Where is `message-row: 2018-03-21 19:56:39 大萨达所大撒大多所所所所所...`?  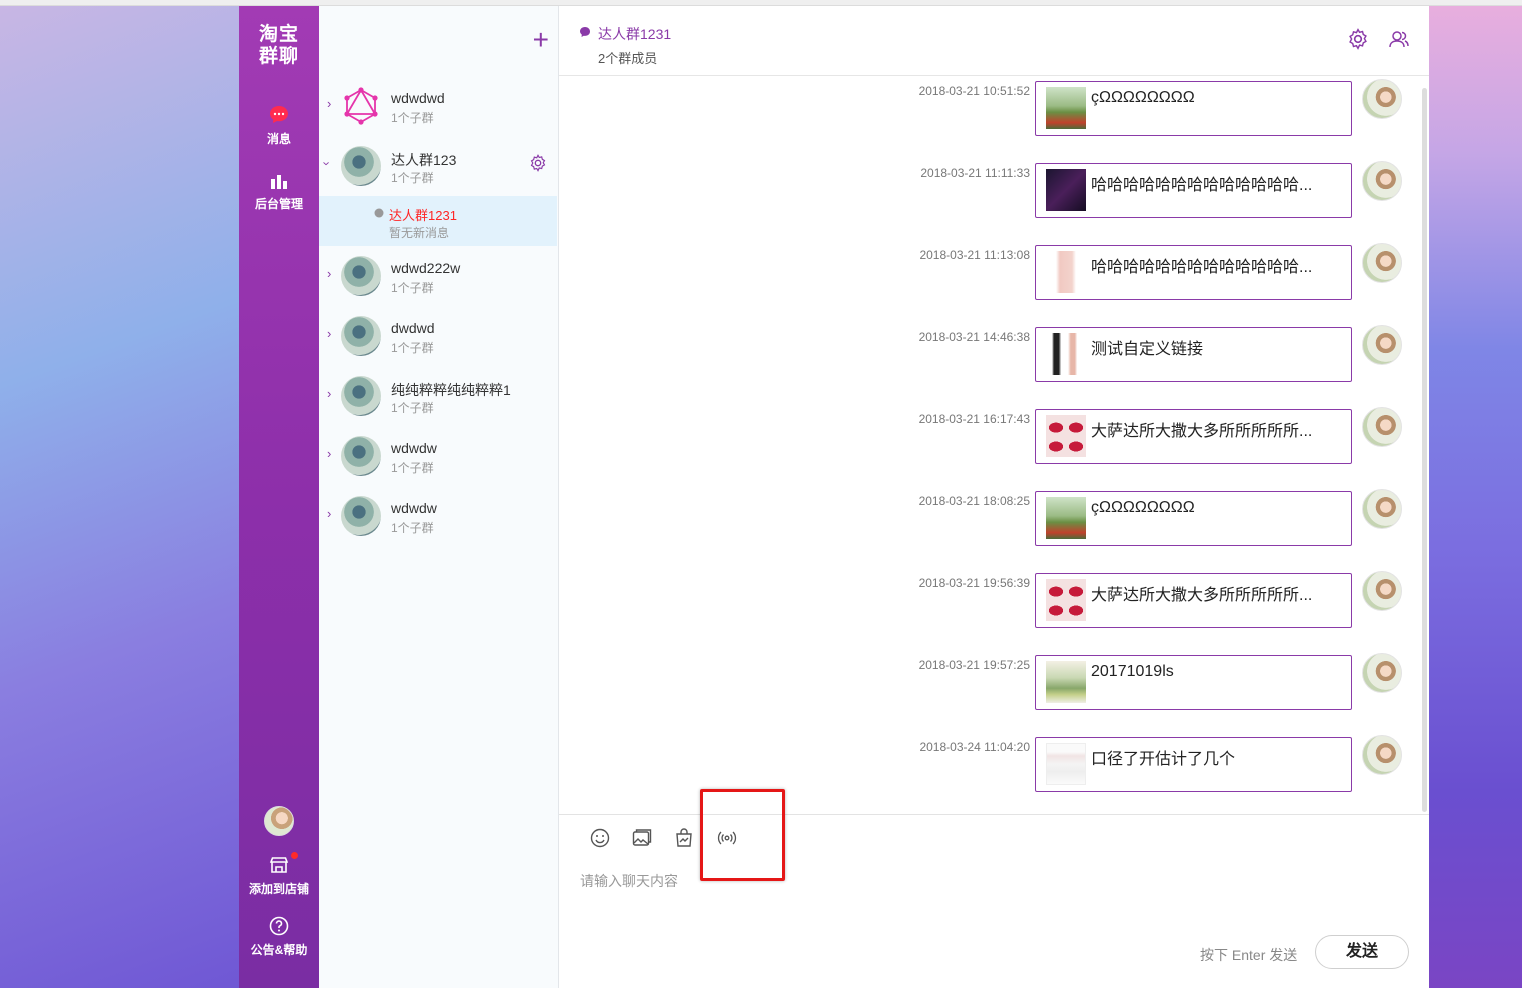
message-row: 2018-03-21 19:56:39 大萨达所大撒大多所所所所所... is located at coordinates (989, 609).